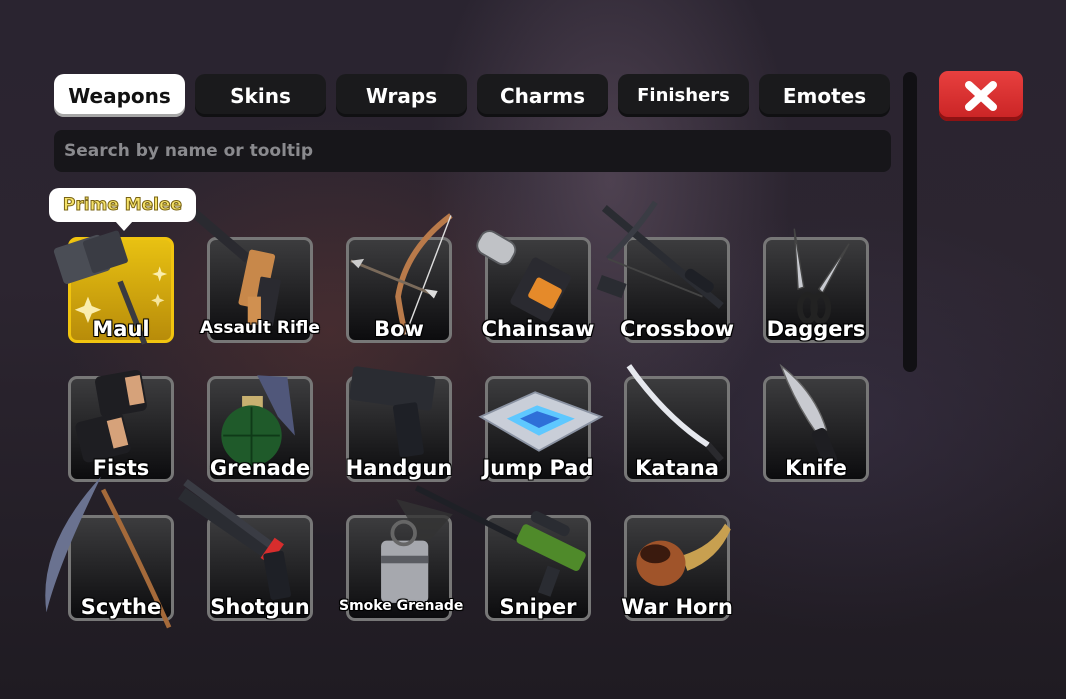  I want to click on tab-charms: Charms, so click(542, 95).